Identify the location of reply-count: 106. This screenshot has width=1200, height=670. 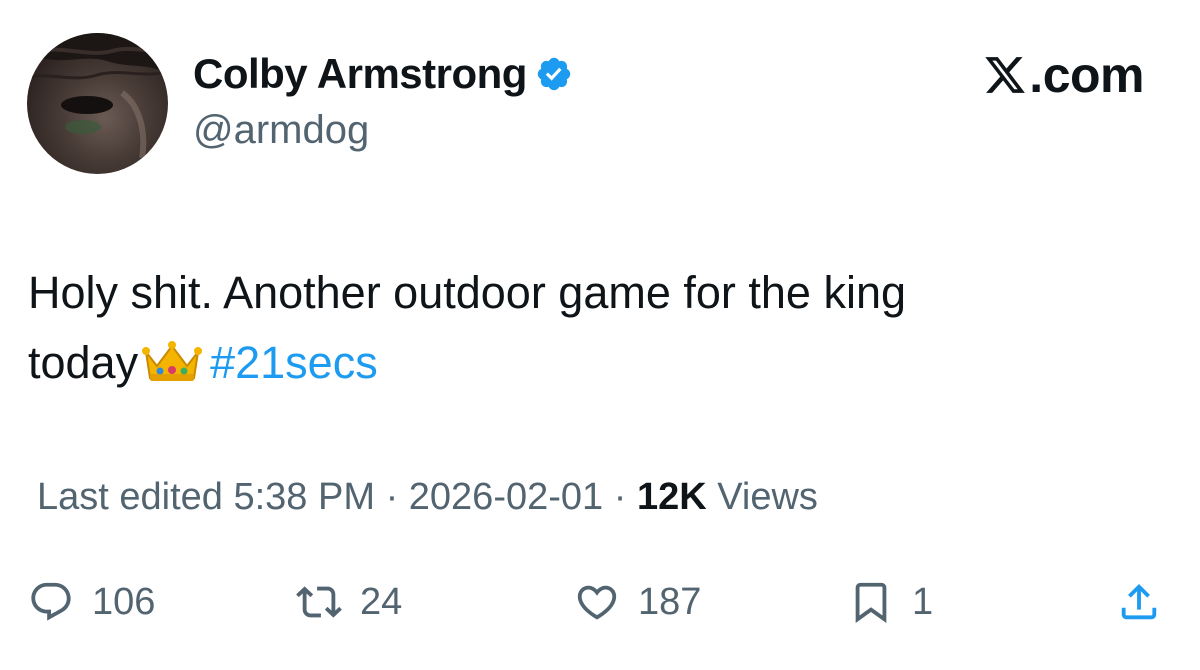
(124, 601).